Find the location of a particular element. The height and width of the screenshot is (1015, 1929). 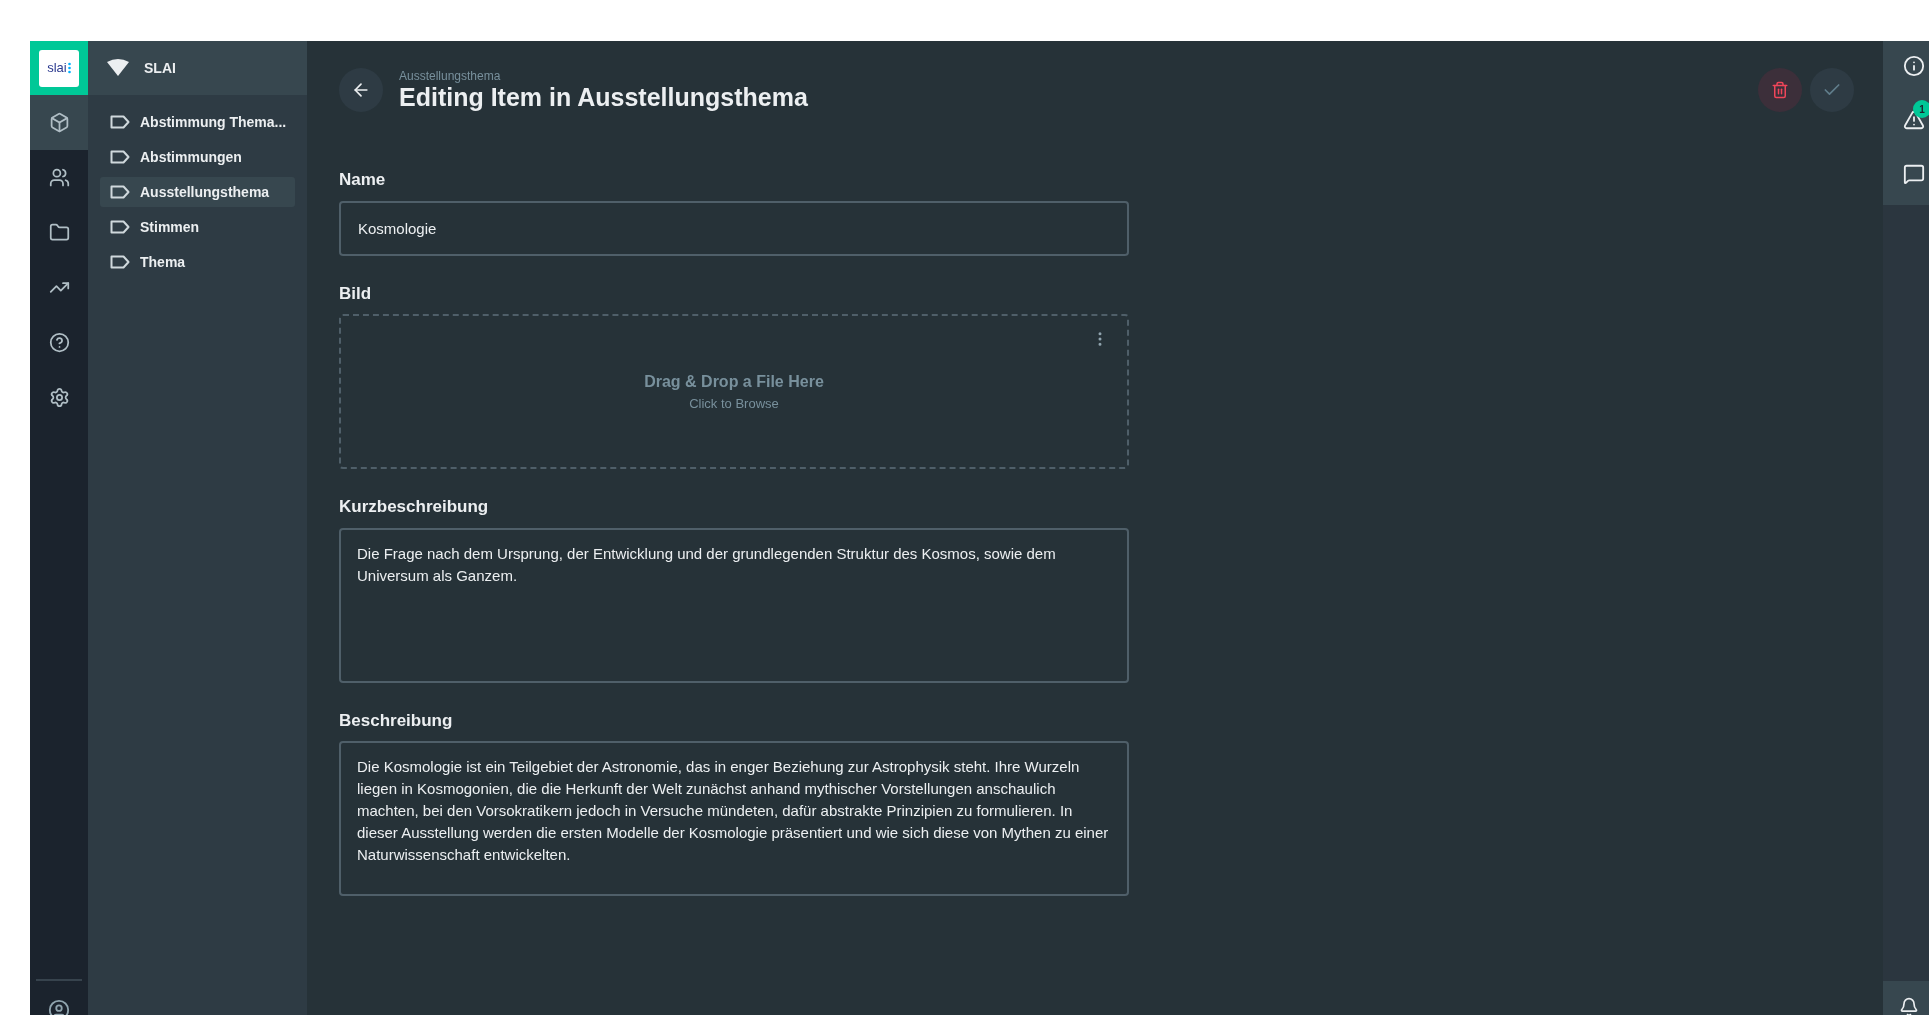

collection-item: Thema is located at coordinates (197, 262).